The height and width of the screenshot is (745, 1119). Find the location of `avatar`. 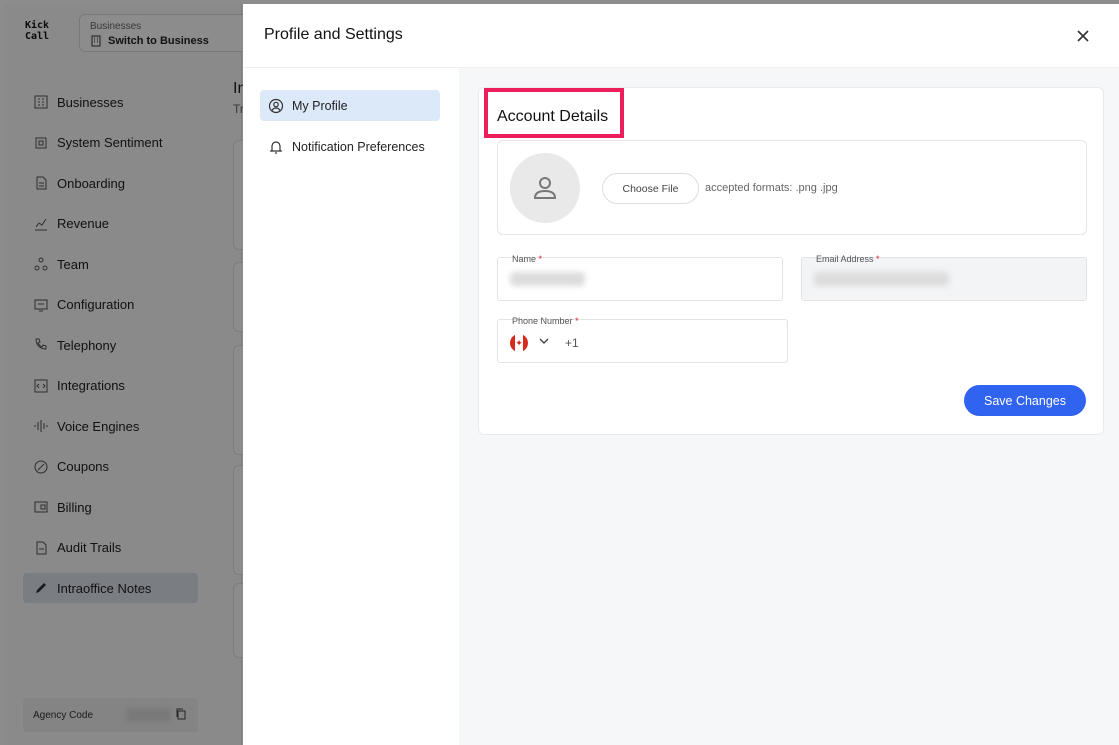

avatar is located at coordinates (545, 188).